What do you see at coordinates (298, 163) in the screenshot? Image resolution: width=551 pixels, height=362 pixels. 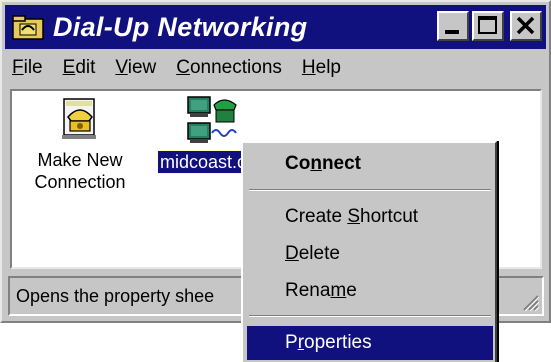 I see `connect-pre: Co` at bounding box center [298, 163].